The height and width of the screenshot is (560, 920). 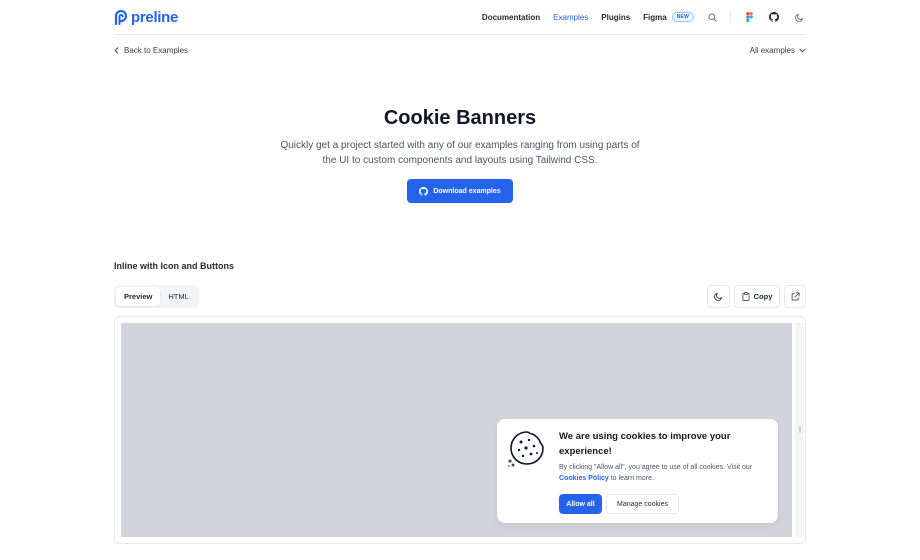 What do you see at coordinates (655, 17) in the screenshot?
I see `nav-figma: Figma` at bounding box center [655, 17].